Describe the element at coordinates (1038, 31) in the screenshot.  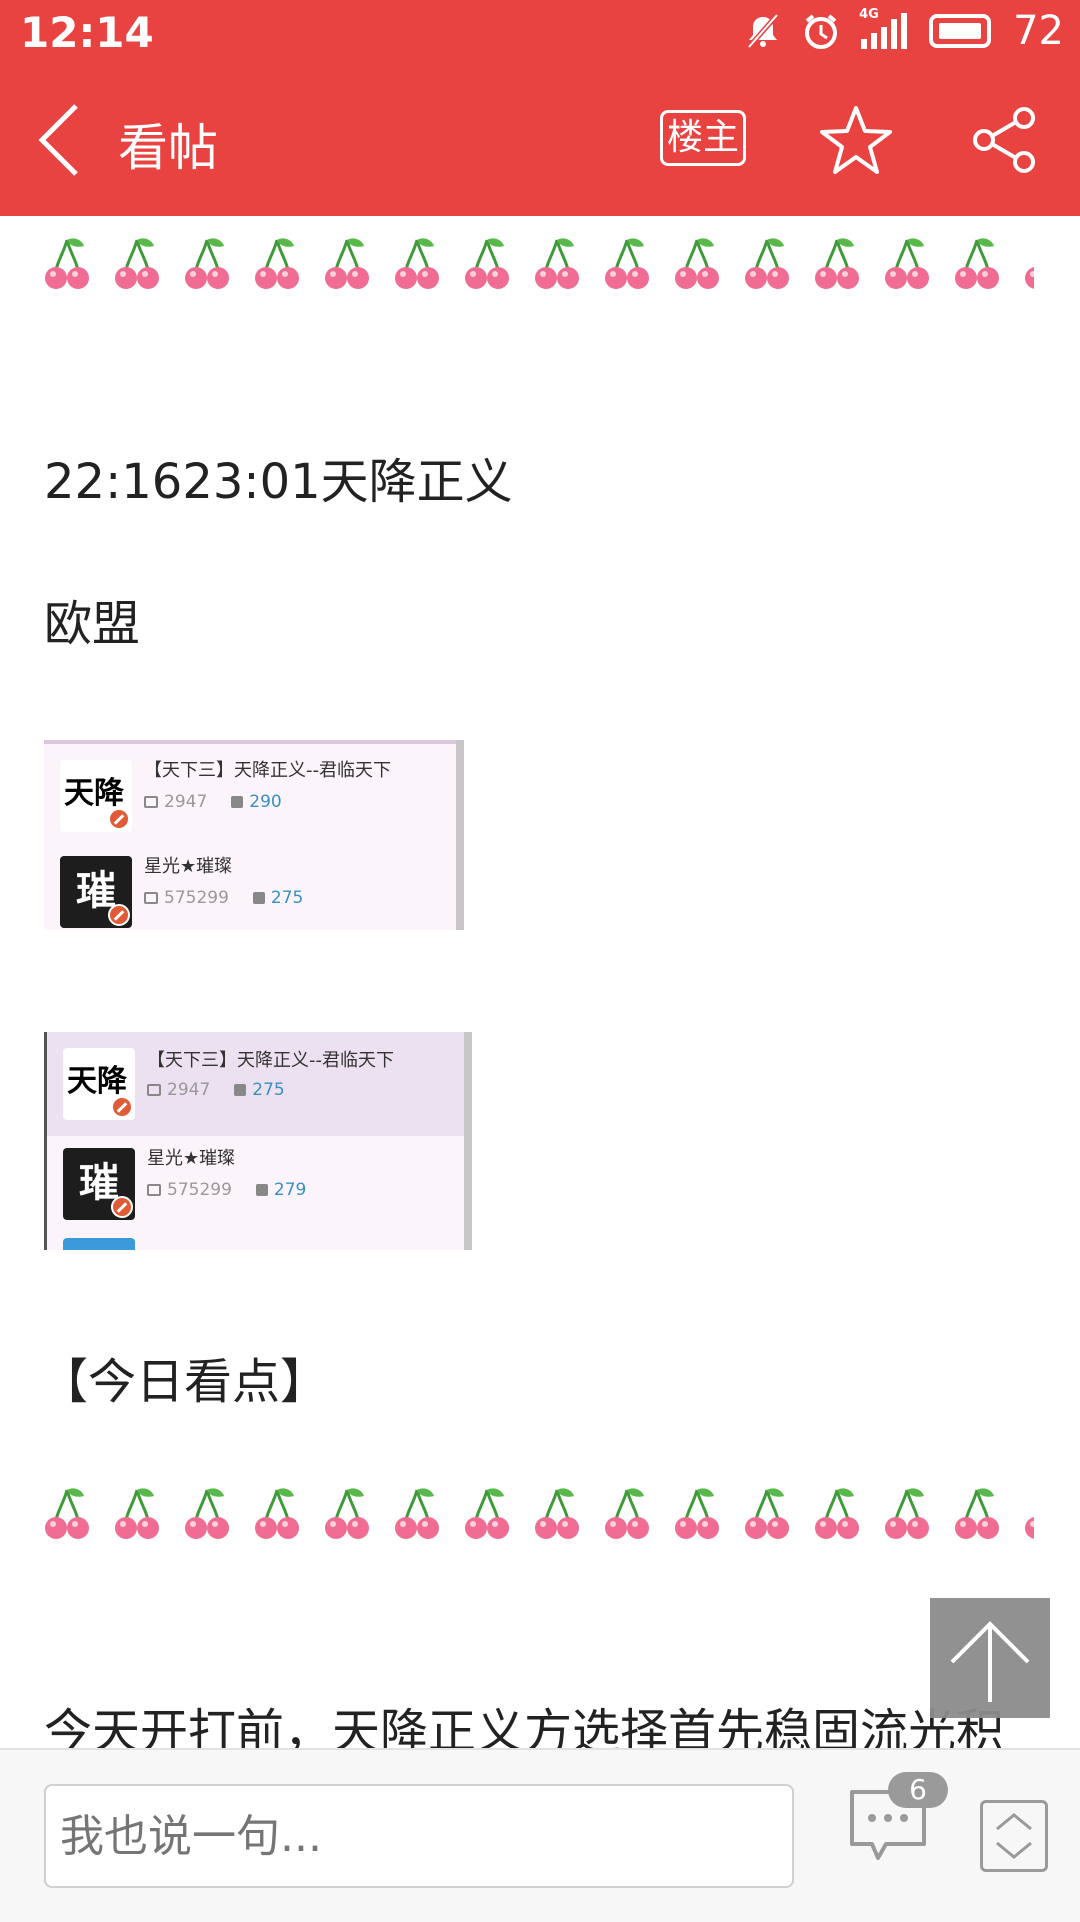
I see `battery-level: 72` at that location.